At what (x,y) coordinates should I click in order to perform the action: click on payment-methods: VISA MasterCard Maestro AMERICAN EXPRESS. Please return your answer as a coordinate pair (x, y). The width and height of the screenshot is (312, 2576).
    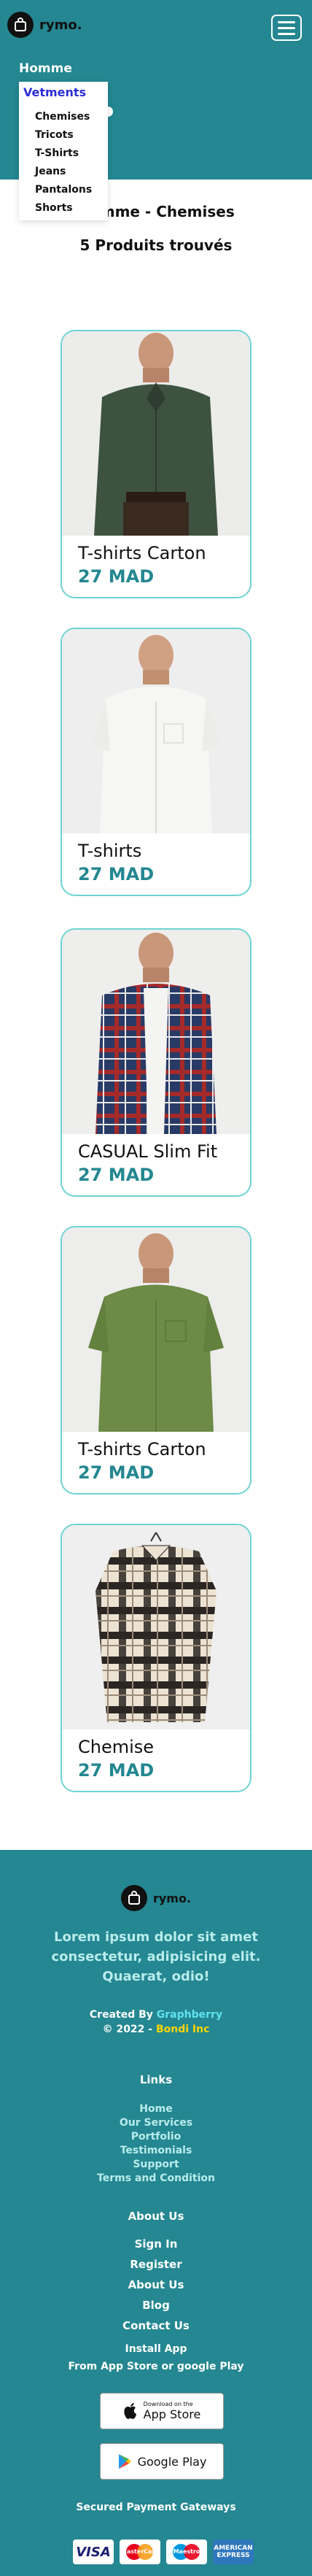
    Looking at the image, I should click on (163, 2552).